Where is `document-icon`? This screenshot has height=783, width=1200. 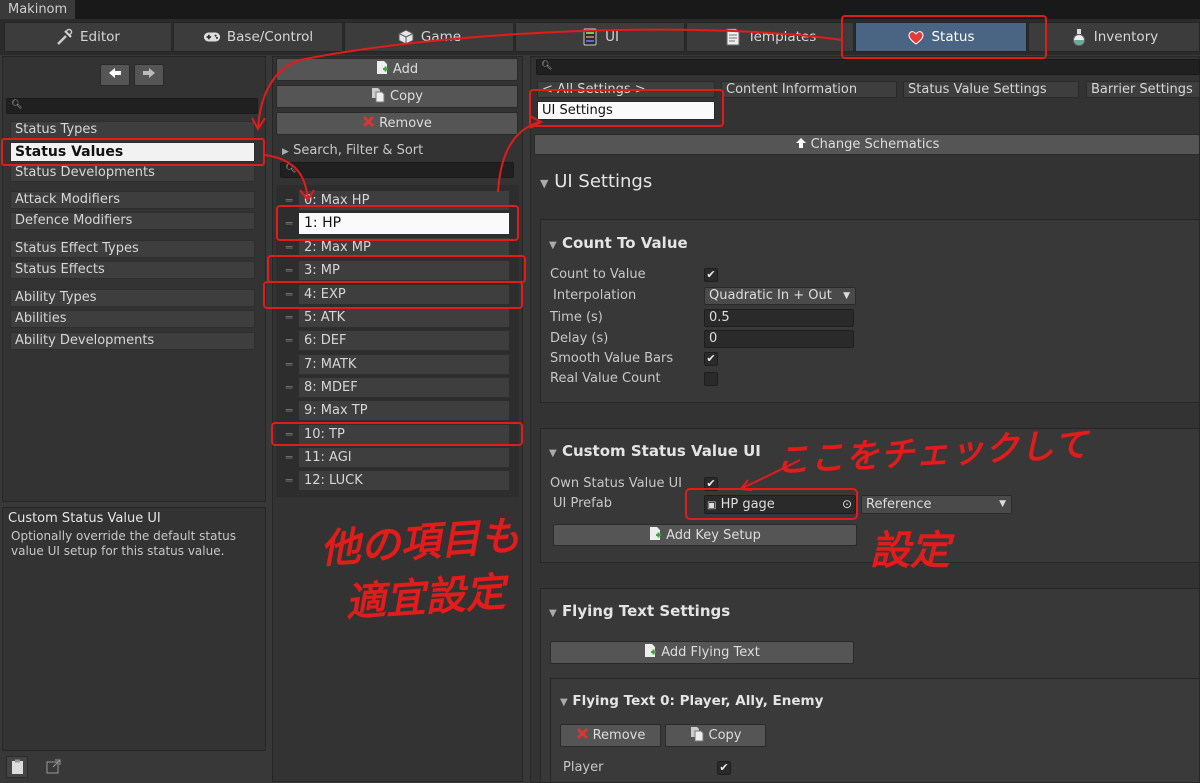
document-icon is located at coordinates (733, 37).